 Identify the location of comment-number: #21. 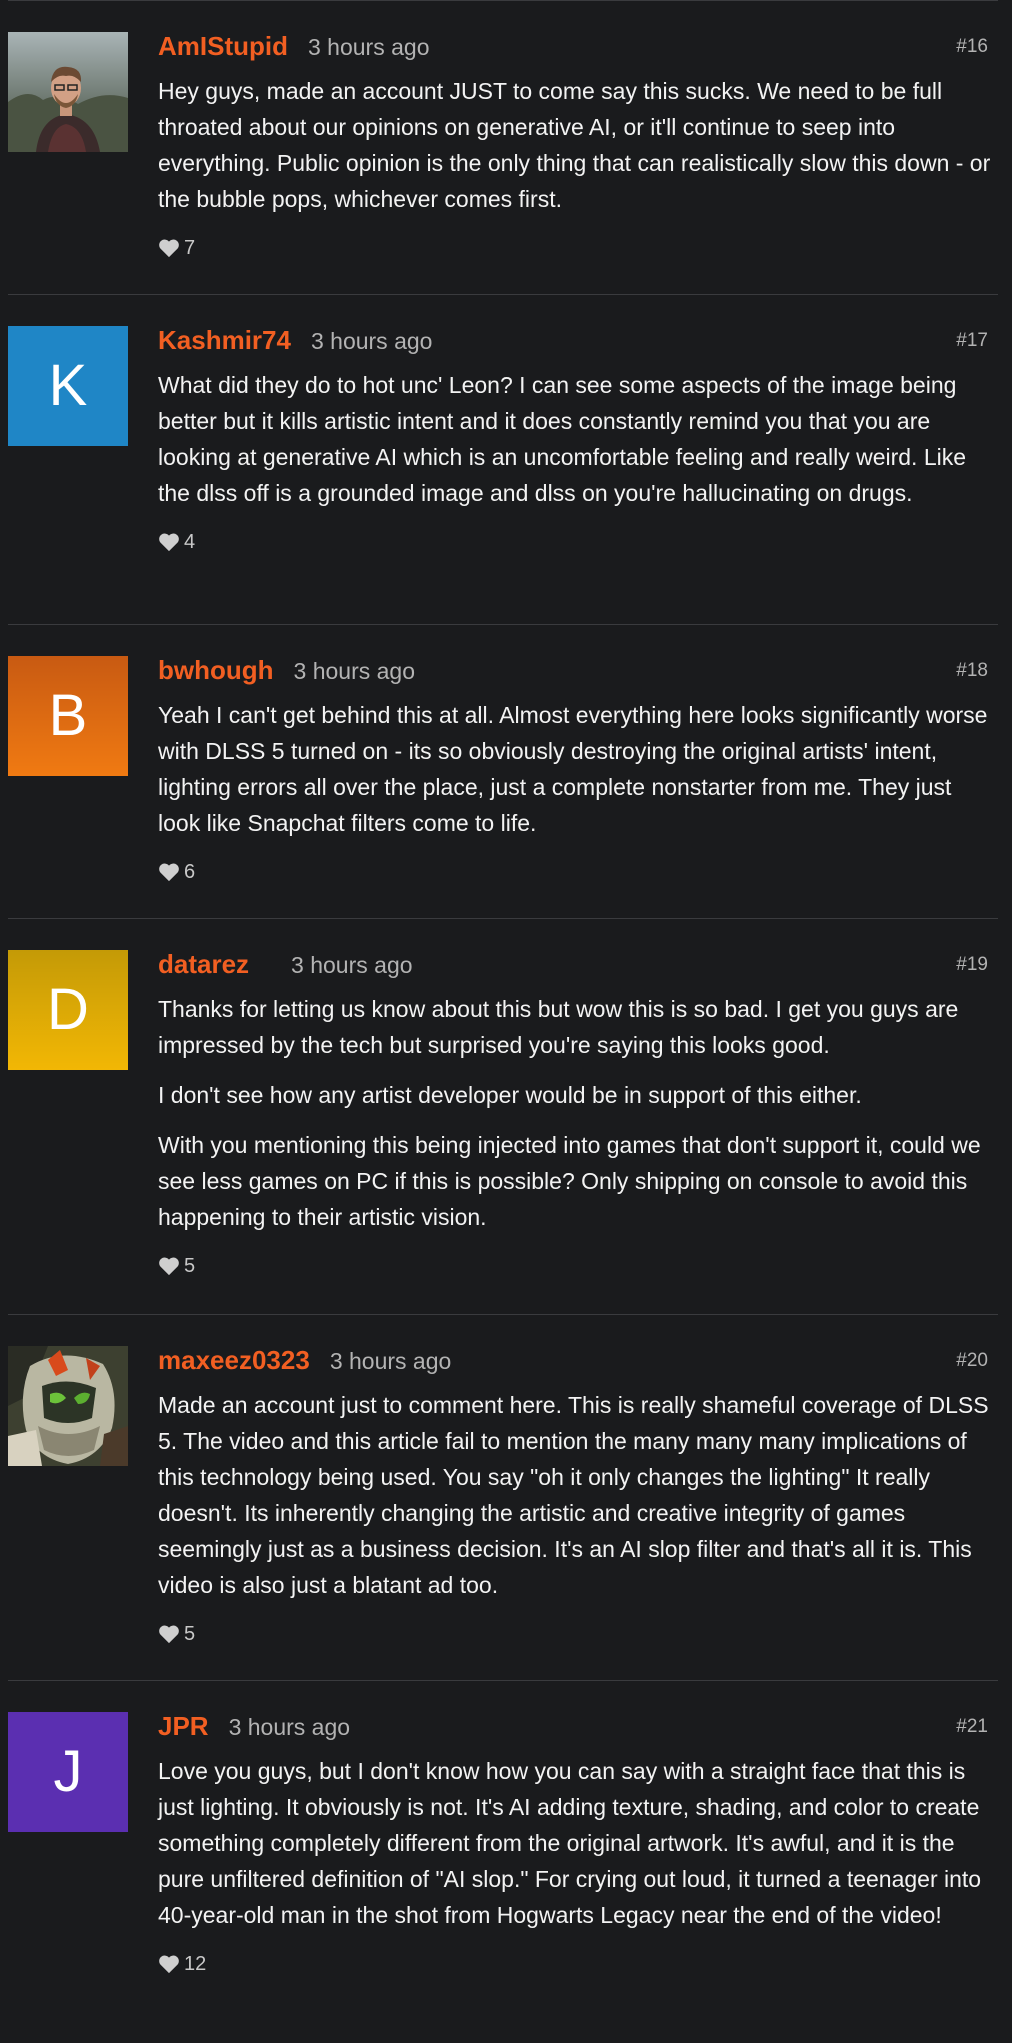
(972, 1727).